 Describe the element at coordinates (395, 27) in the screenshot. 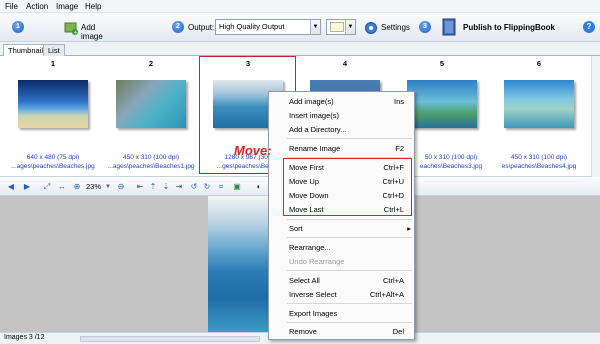

I see `settings-label: Settings` at that location.